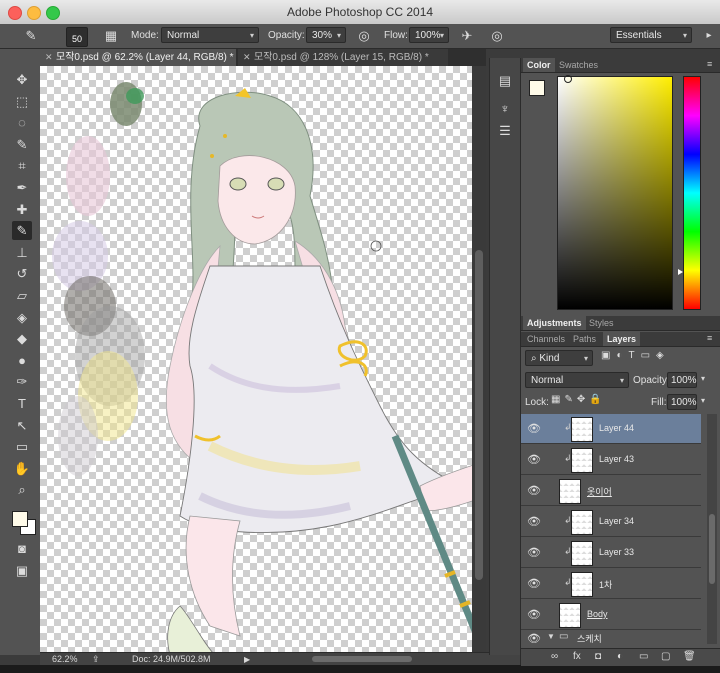  What do you see at coordinates (362, 659) in the screenshot?
I see `horizontal-scroll-thumb` at bounding box center [362, 659].